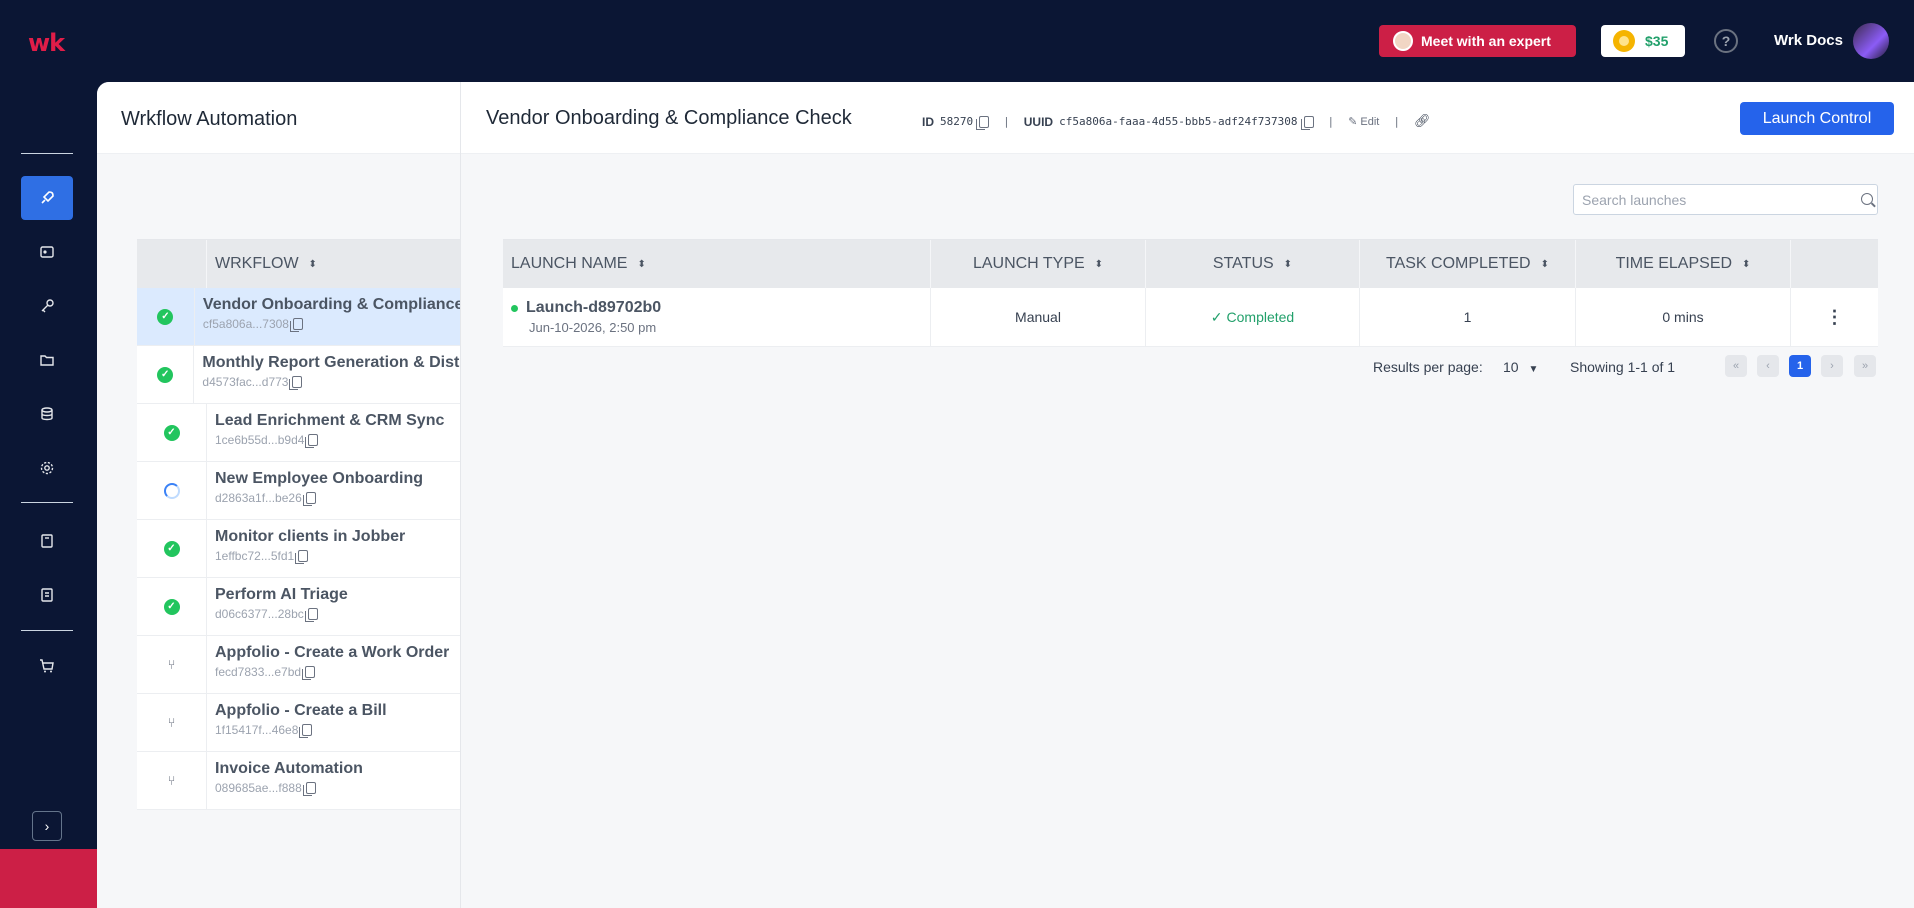 The width and height of the screenshot is (1914, 908). I want to click on cart-icon, so click(47, 666).